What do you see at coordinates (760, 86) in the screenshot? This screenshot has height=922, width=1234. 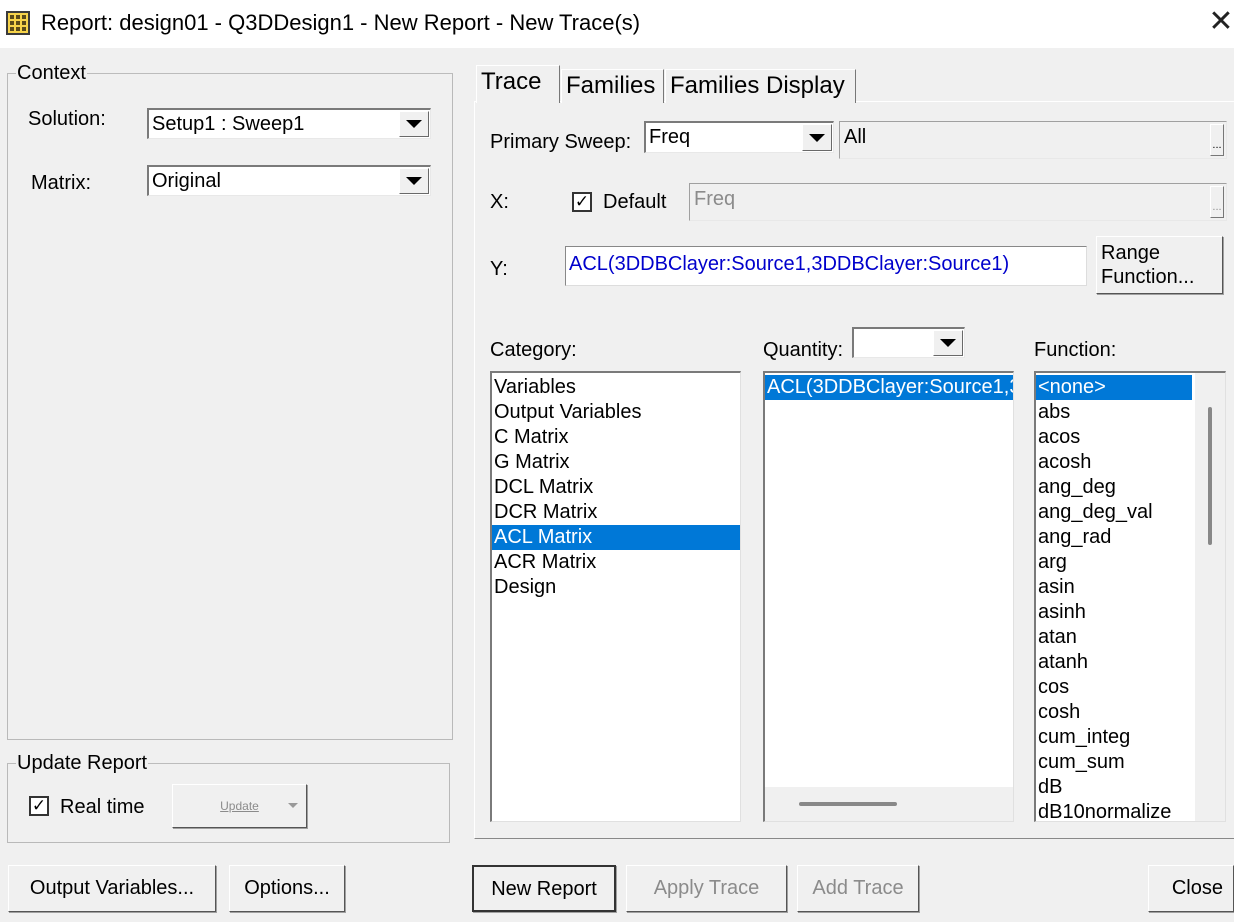 I see `tab-families-display: Families Display` at bounding box center [760, 86].